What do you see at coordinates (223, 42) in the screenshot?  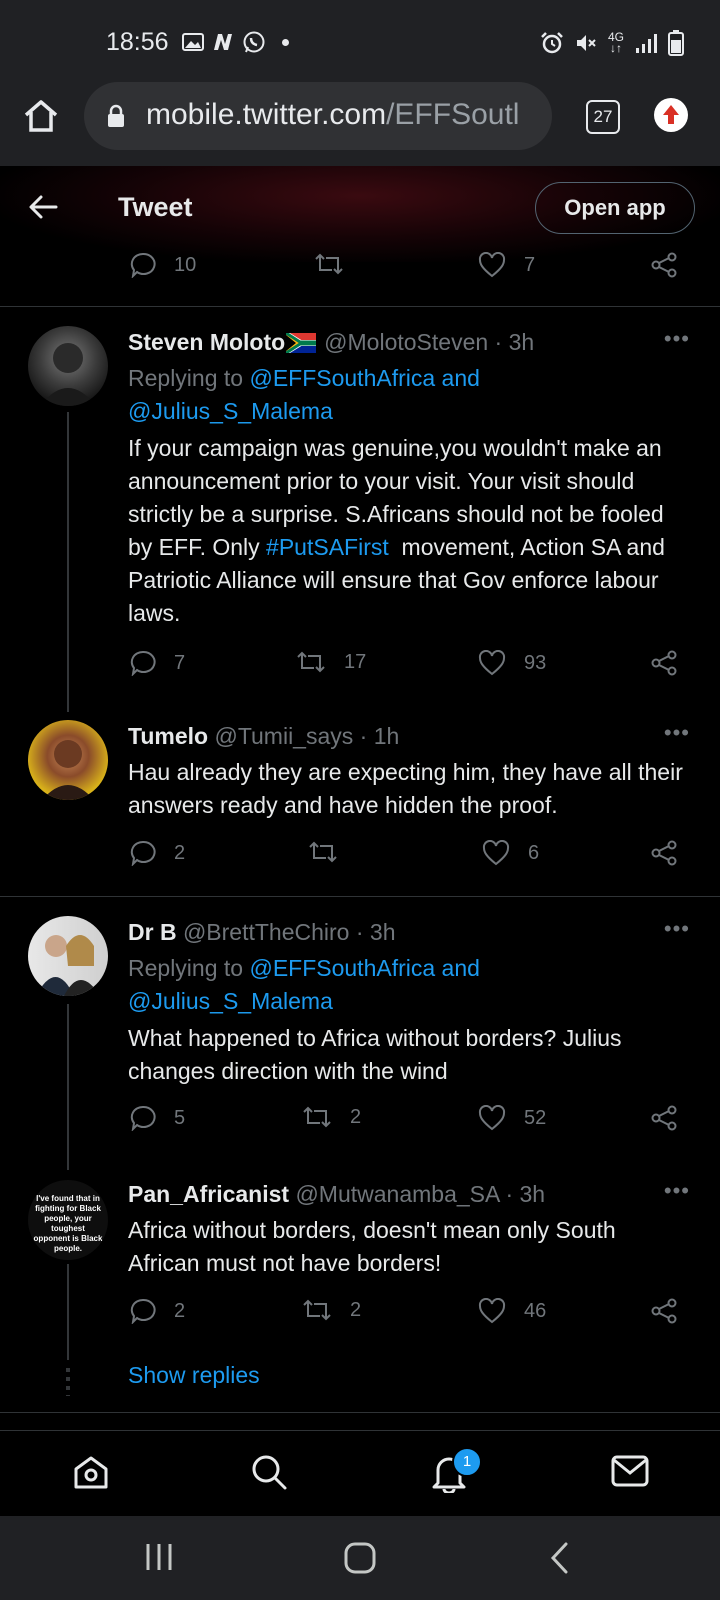 I see `n-app-icon` at bounding box center [223, 42].